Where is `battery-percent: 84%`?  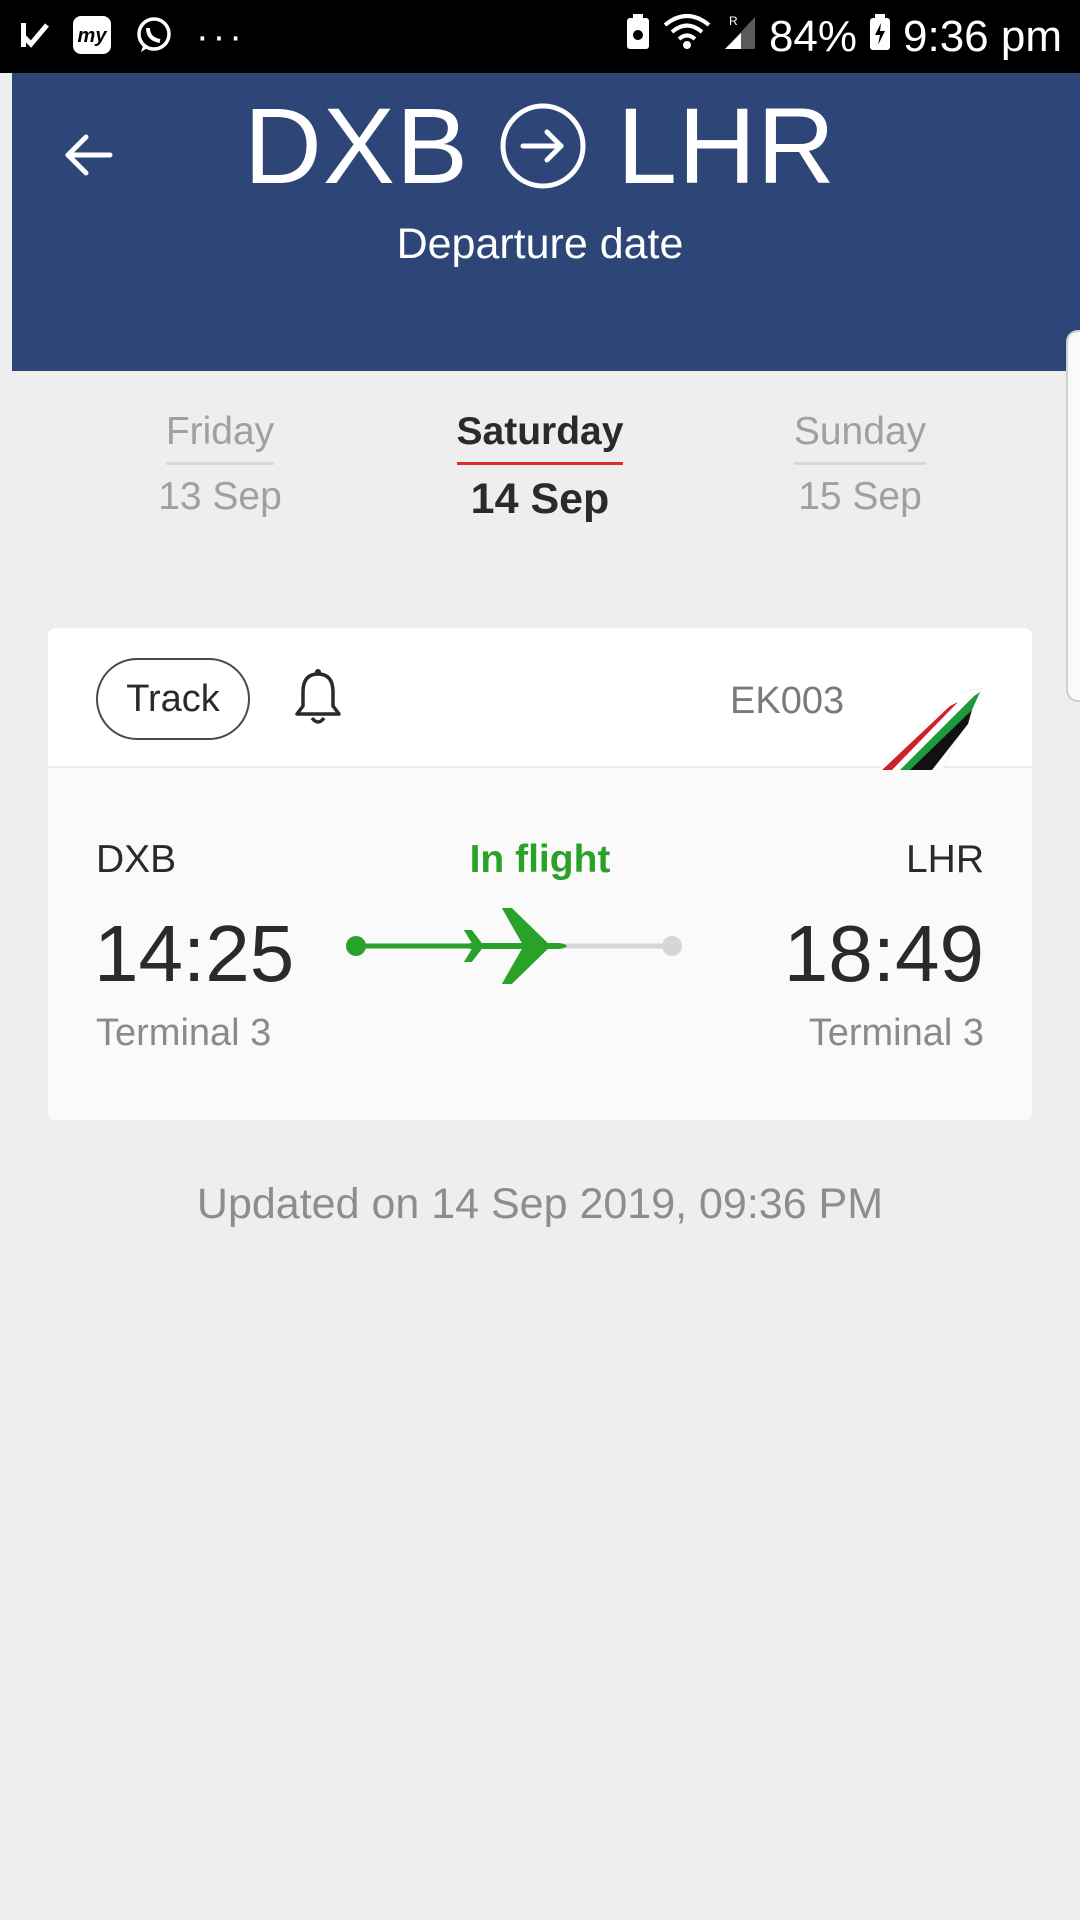 battery-percent: 84% is located at coordinates (813, 36).